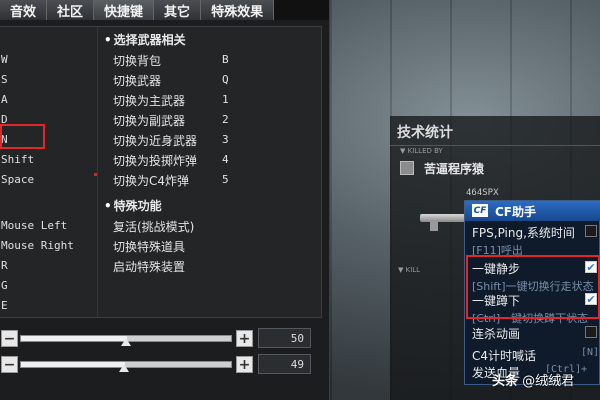 Image resolution: width=600 pixels, height=400 pixels. What do you see at coordinates (480, 210) in the screenshot?
I see `cf-logo-icon: CF` at bounding box center [480, 210].